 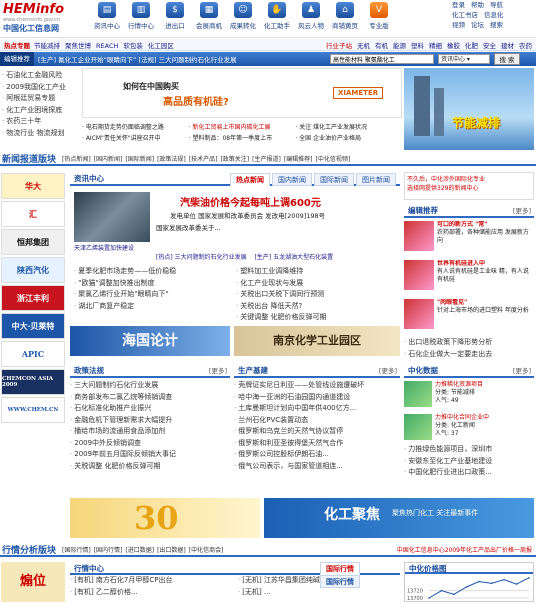 What do you see at coordinates (33, 326) in the screenshot?
I see `sponsor-logo: 中大·贝莱特` at bounding box center [33, 326].